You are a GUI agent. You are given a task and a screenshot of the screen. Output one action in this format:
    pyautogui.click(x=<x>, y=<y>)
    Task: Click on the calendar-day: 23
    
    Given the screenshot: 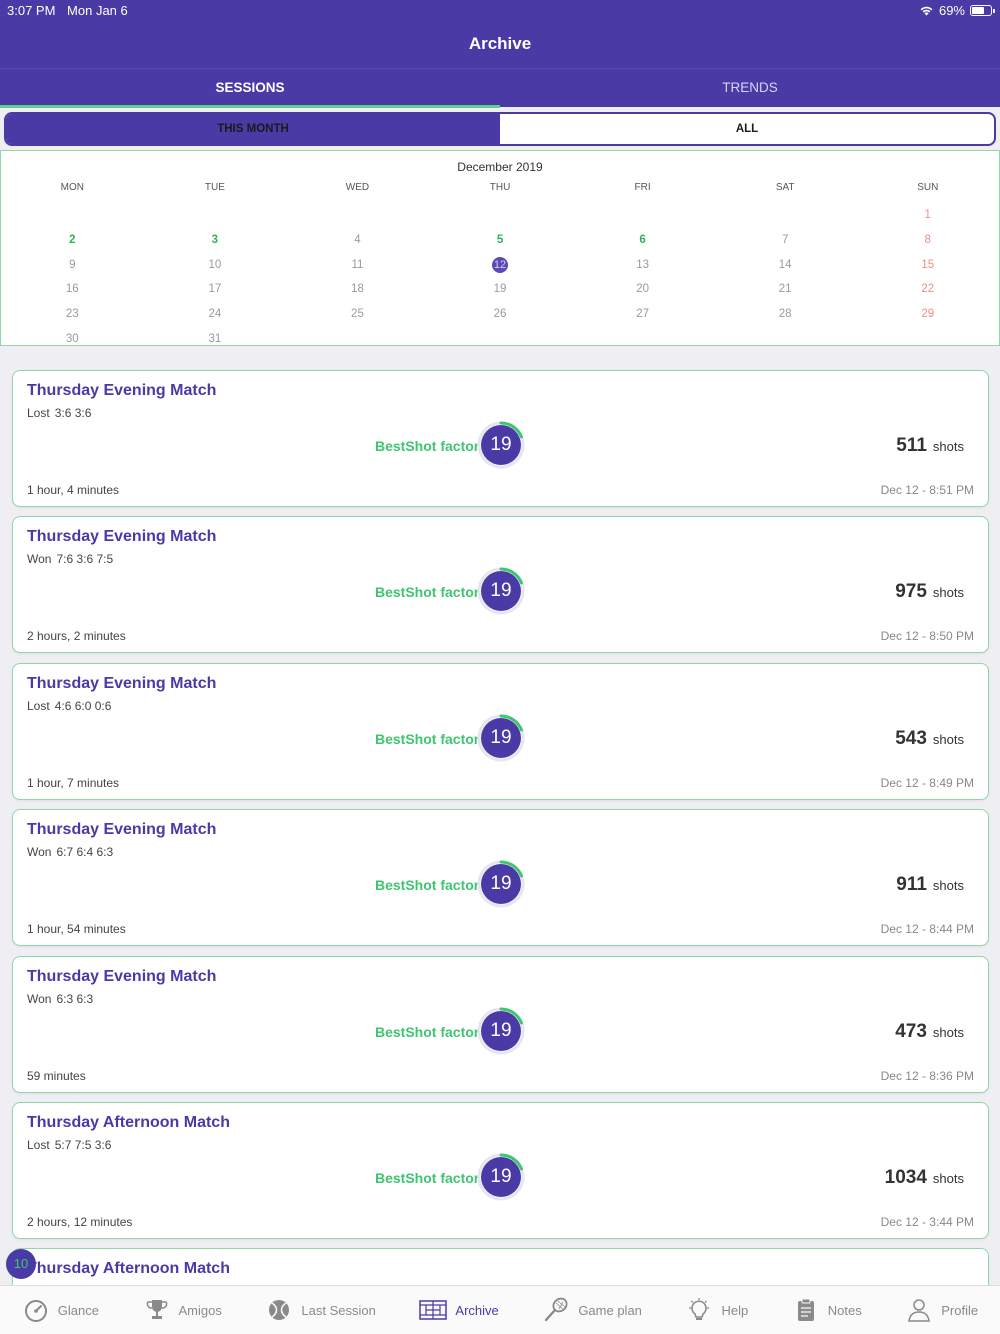 What is the action you would take?
    pyautogui.click(x=72, y=314)
    